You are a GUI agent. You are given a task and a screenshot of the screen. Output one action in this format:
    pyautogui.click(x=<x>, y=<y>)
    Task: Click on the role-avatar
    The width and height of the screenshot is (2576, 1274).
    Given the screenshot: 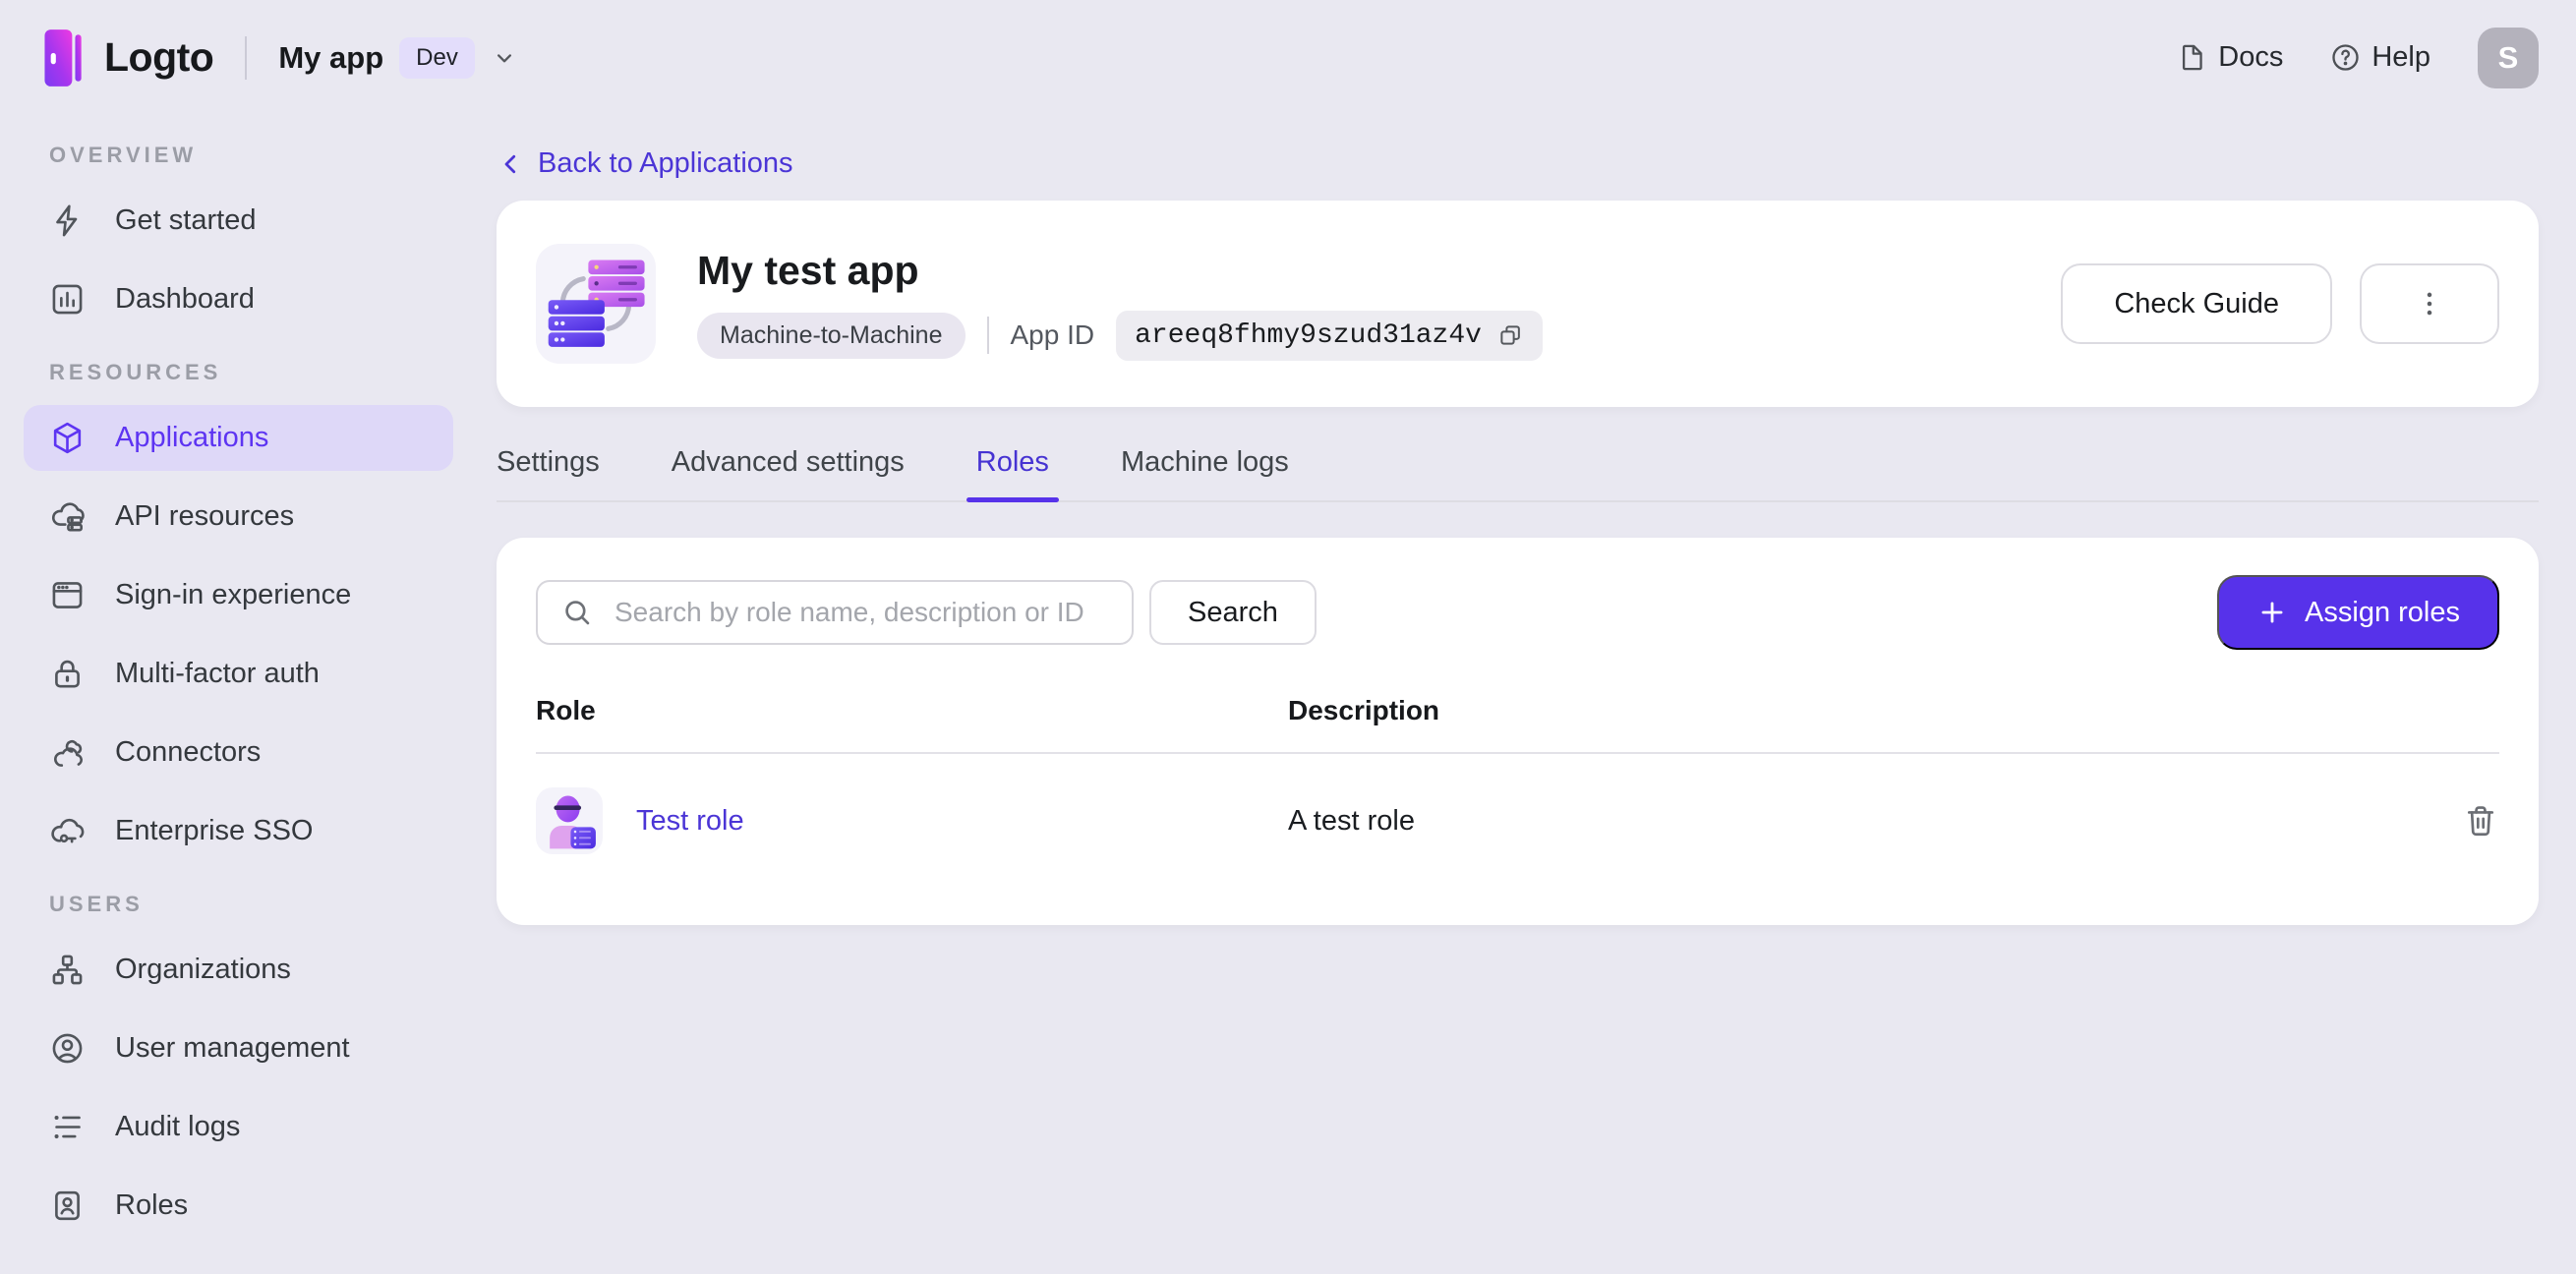 What is the action you would take?
    pyautogui.click(x=569, y=820)
    